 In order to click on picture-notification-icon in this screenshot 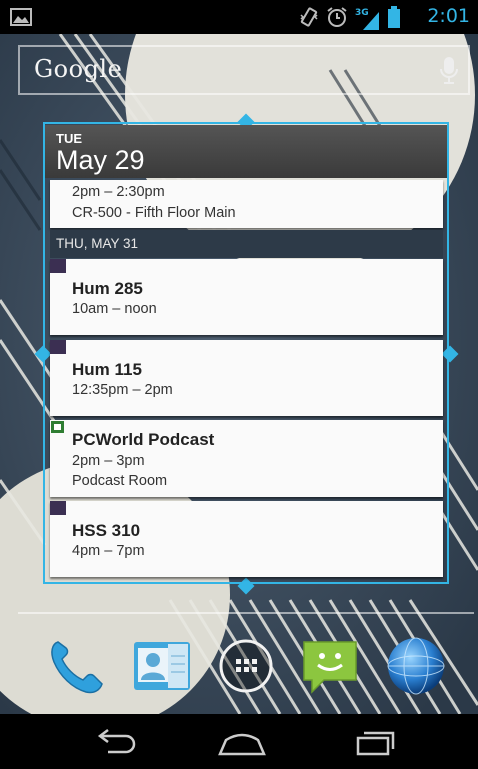, I will do `click(21, 17)`.